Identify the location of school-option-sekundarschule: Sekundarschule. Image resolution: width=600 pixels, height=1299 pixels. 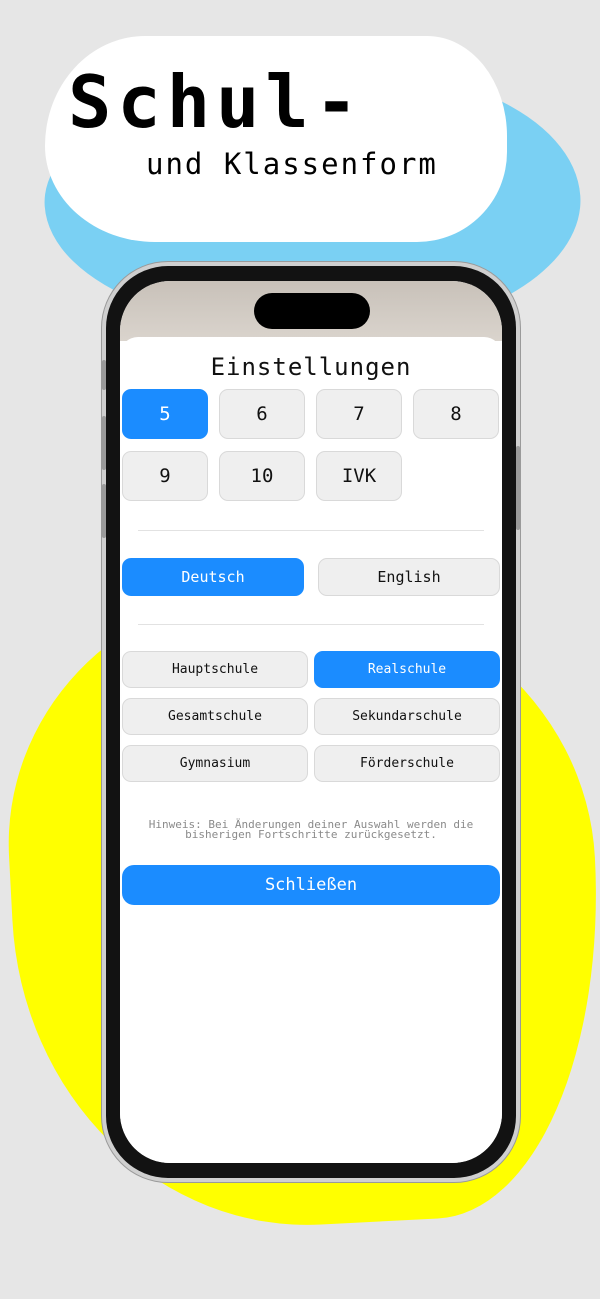
(407, 716).